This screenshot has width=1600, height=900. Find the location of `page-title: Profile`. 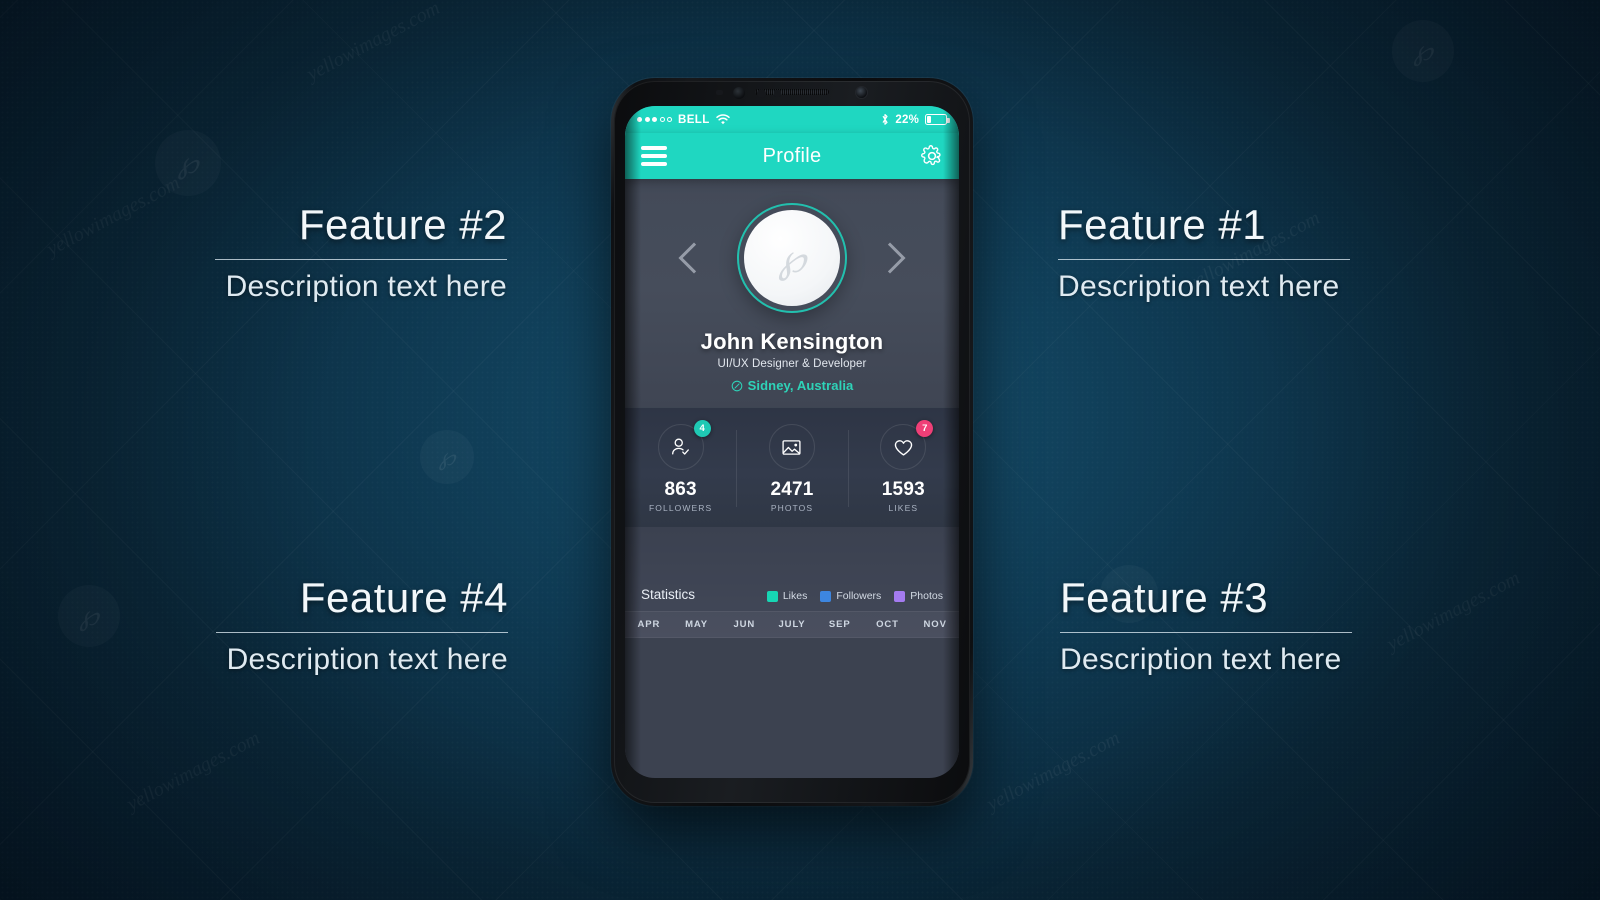

page-title: Profile is located at coordinates (792, 155).